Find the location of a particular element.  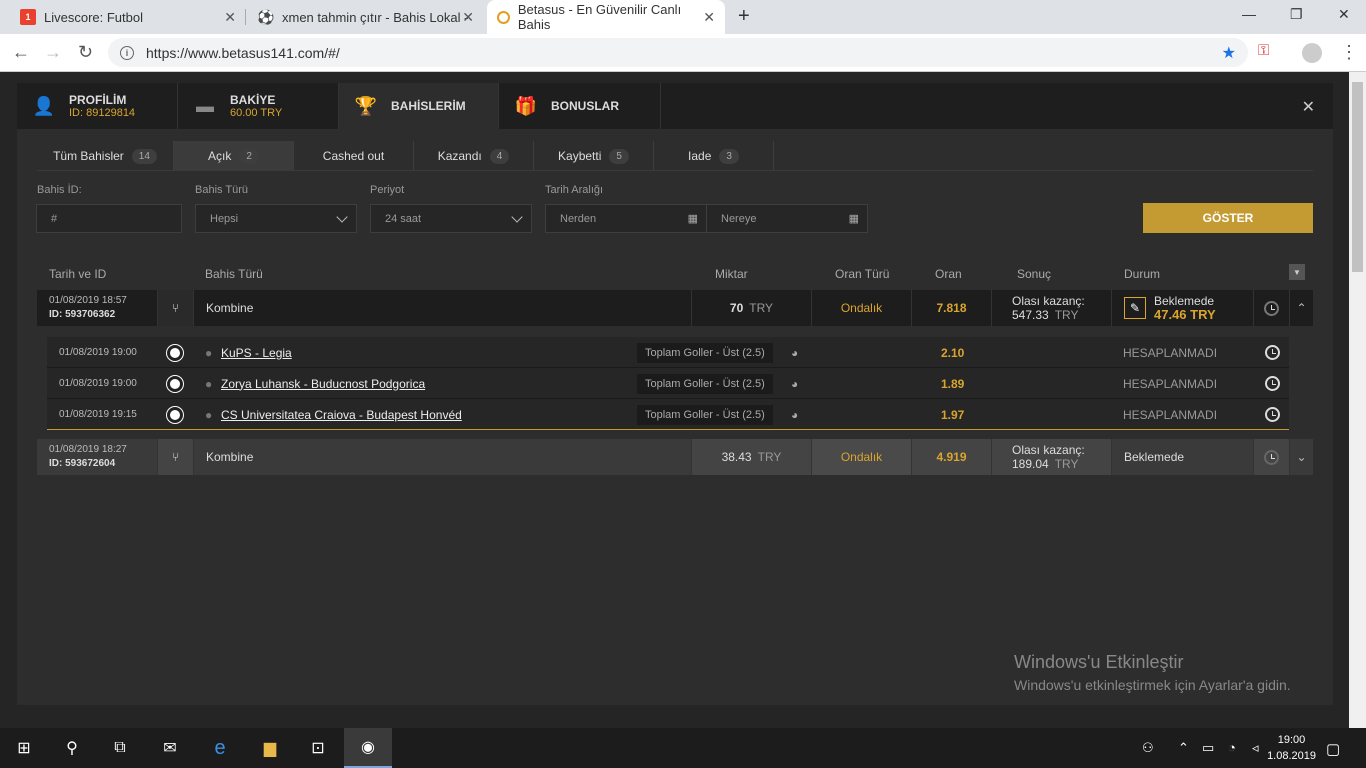

betasus-icon is located at coordinates (503, 17).